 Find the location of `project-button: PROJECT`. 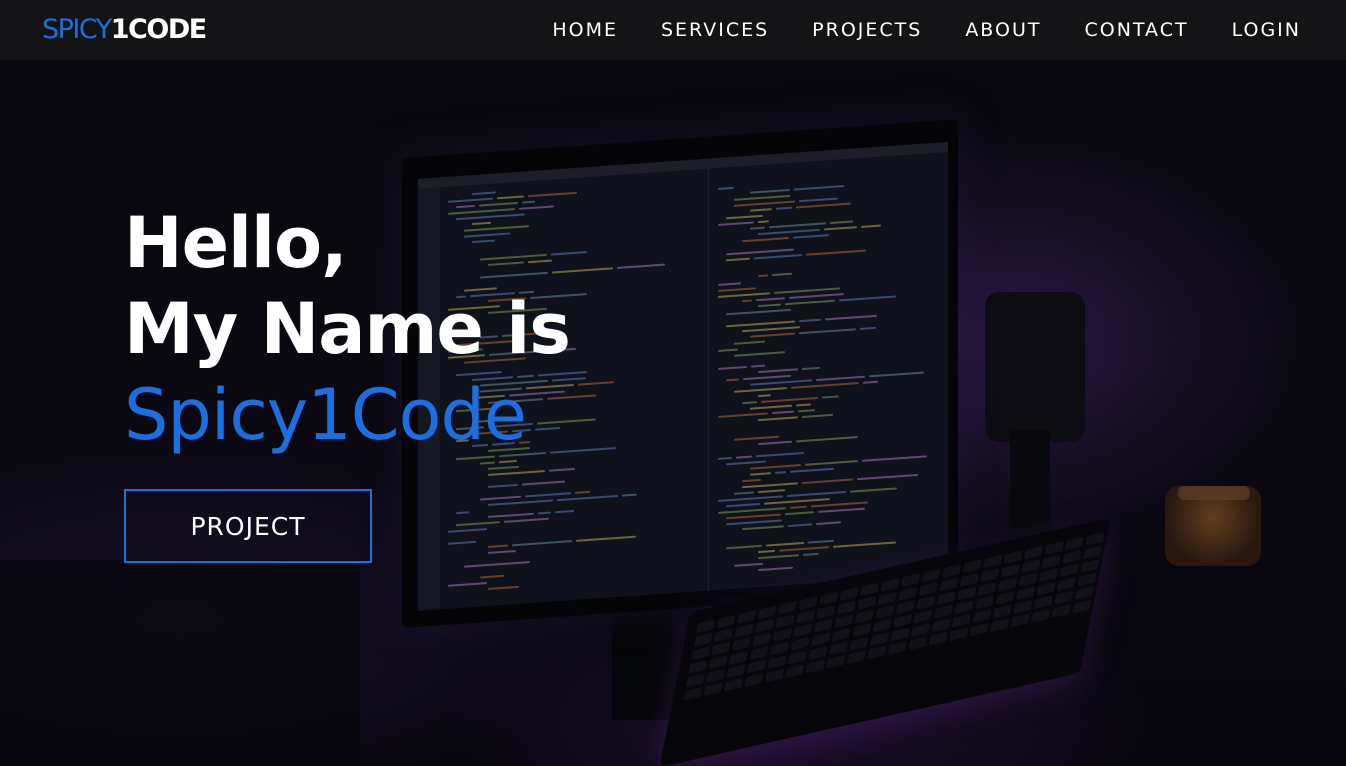

project-button: PROJECT is located at coordinates (248, 526).